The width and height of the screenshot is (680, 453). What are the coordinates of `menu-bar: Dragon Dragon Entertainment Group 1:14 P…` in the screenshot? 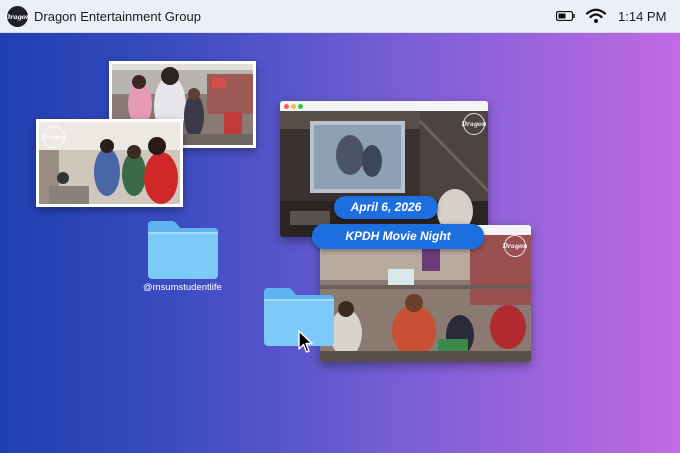 It's located at (340, 16).